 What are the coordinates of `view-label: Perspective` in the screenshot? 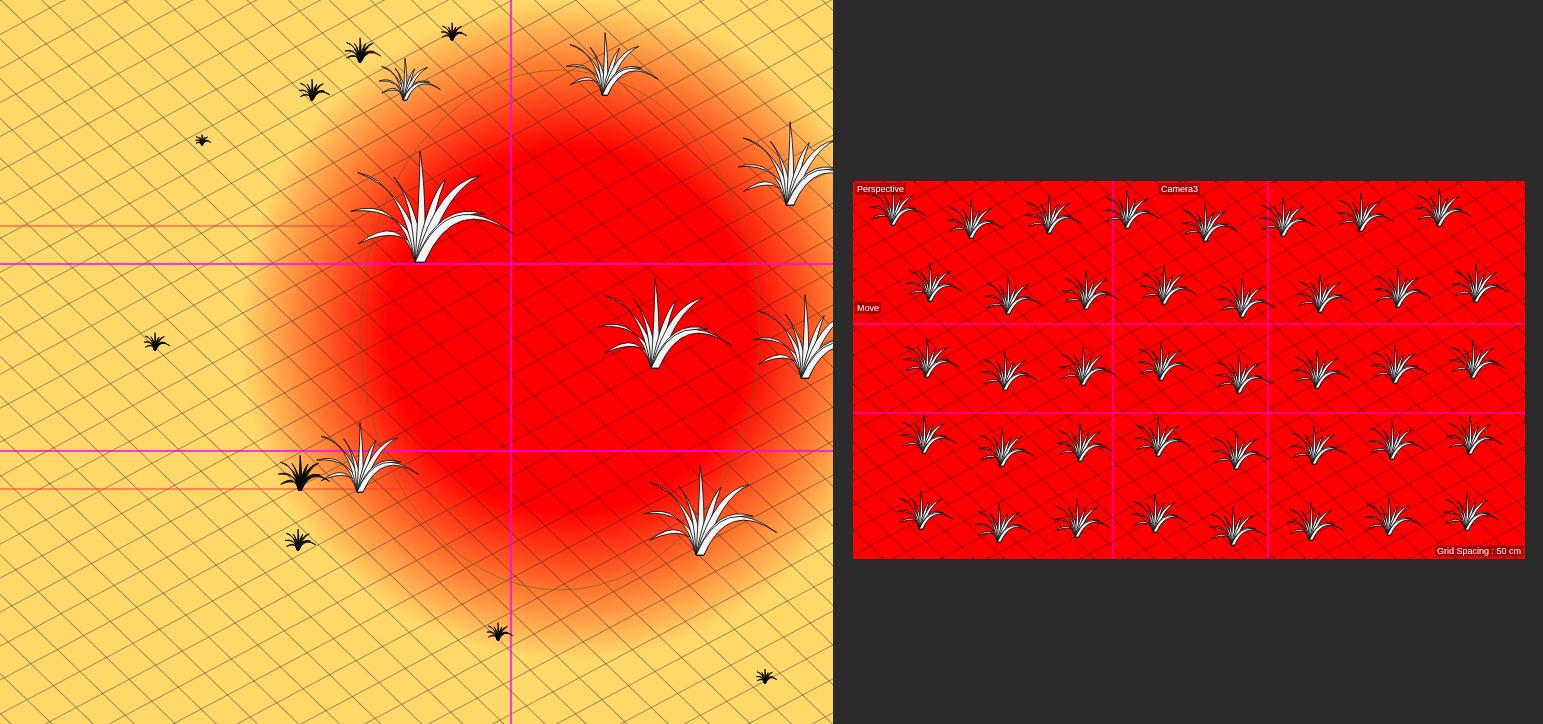 It's located at (881, 189).